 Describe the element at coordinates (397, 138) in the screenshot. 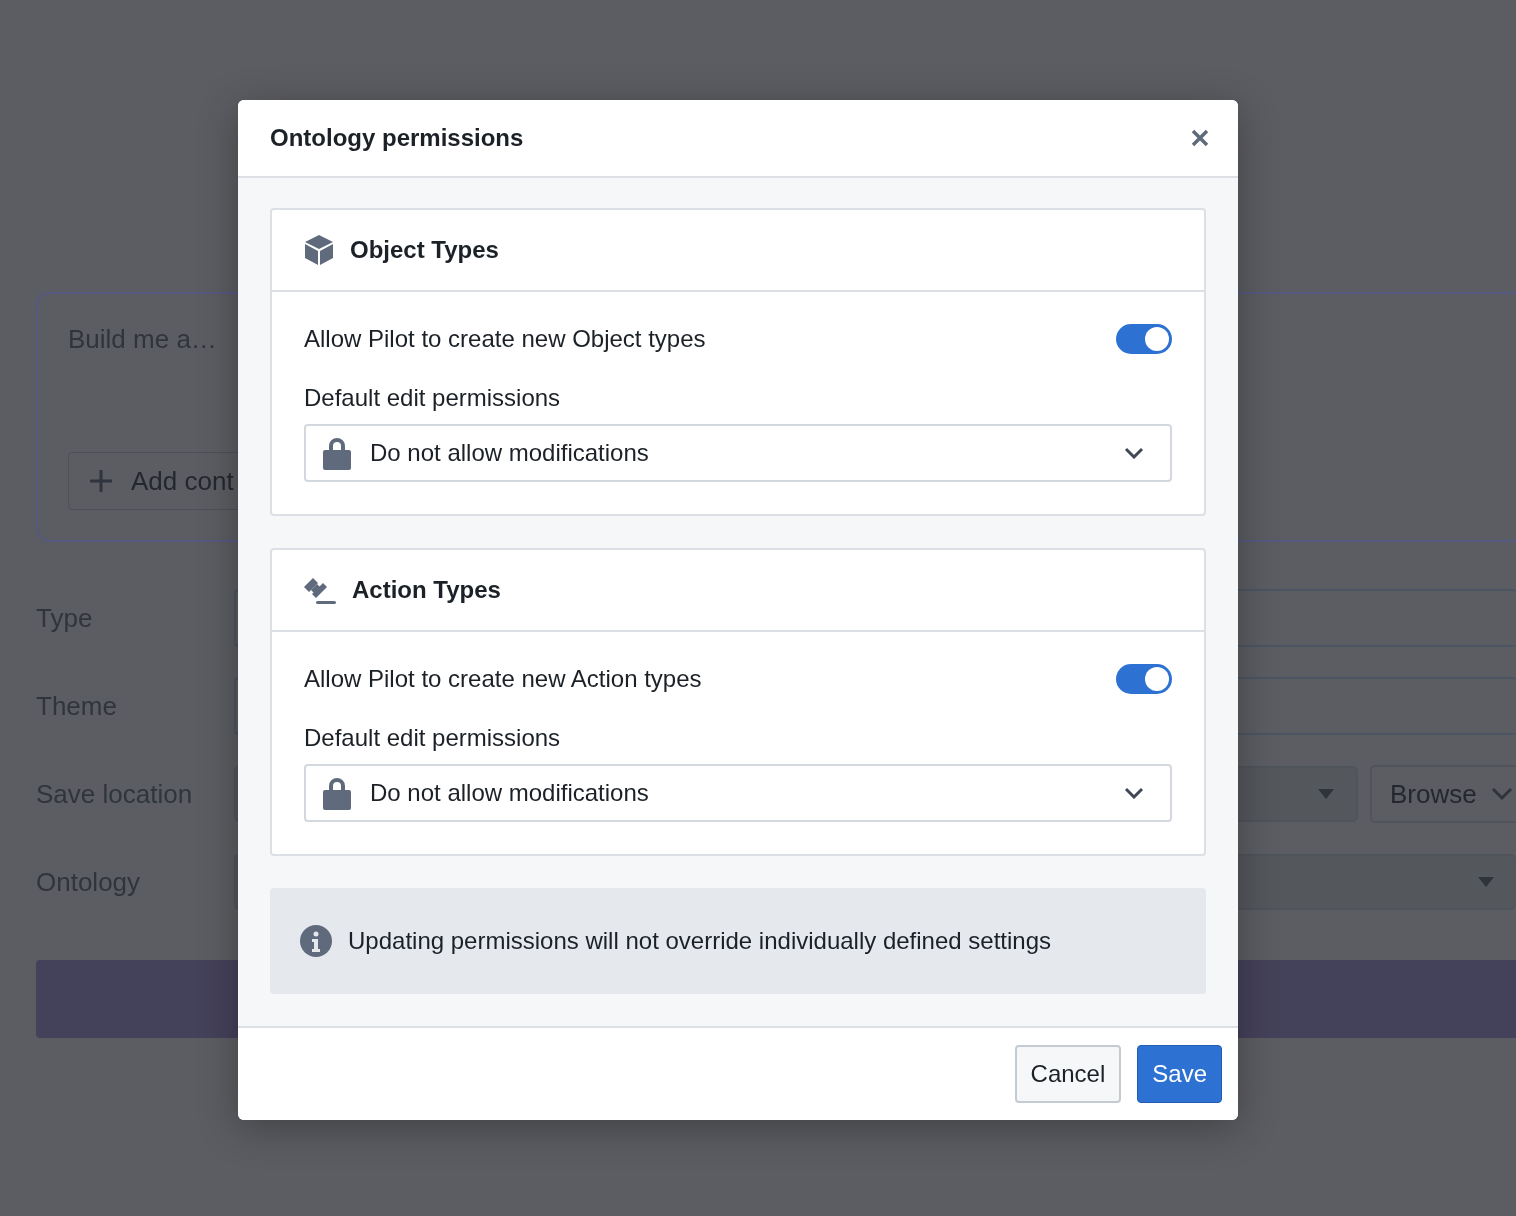

I see `dialog-title: Ontology permissions` at that location.